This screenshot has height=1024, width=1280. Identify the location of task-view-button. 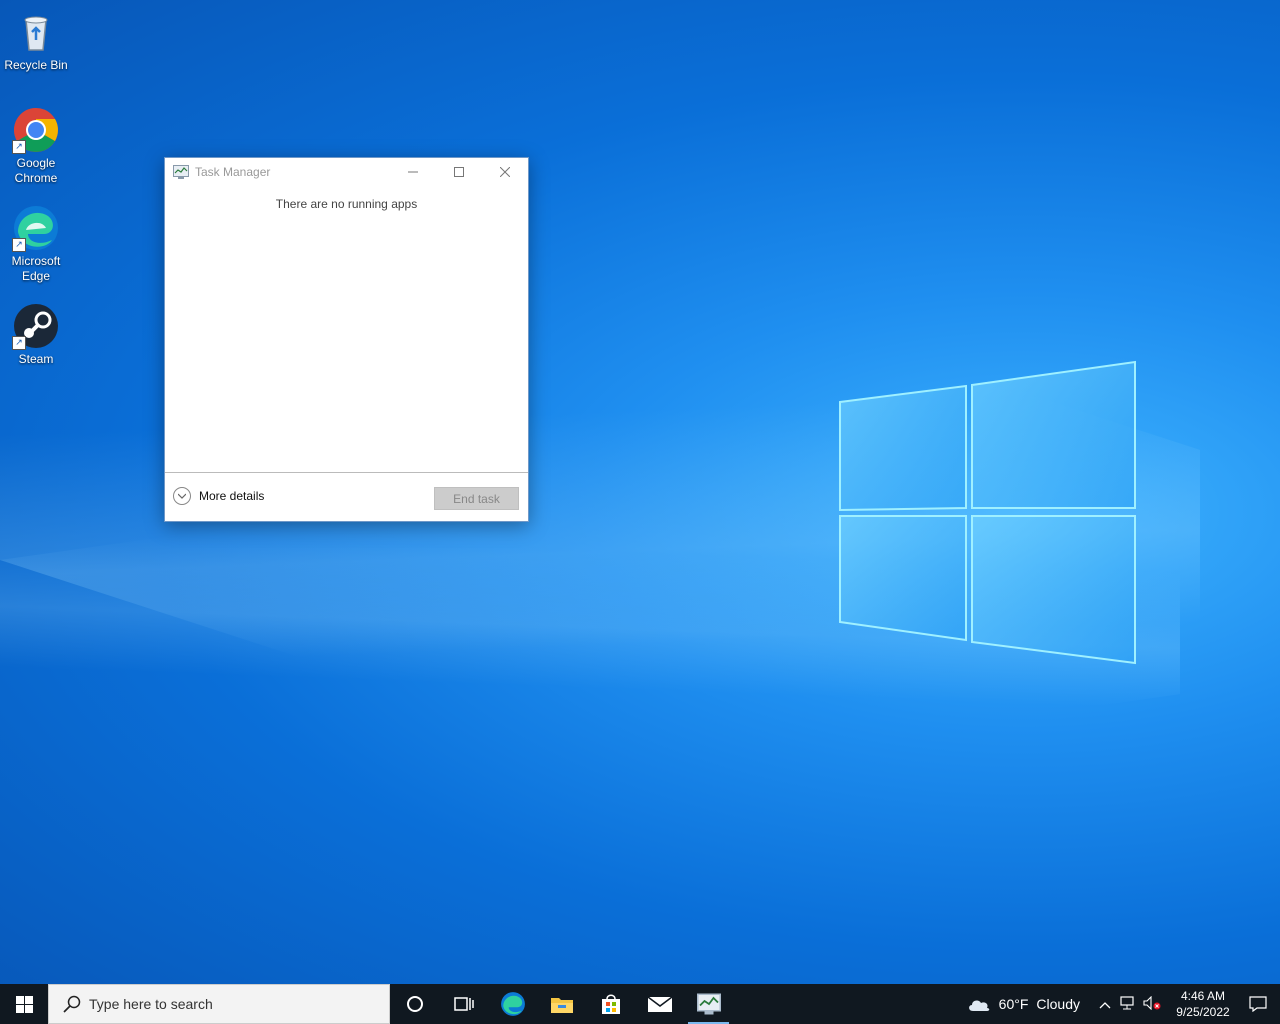
(463, 1004).